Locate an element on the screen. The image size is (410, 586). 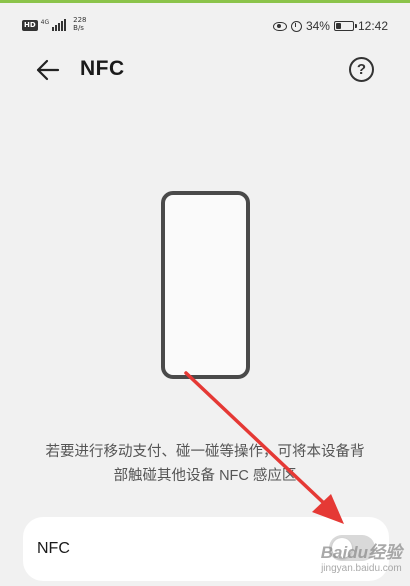
battery-percent: 34% is located at coordinates (317, 26).